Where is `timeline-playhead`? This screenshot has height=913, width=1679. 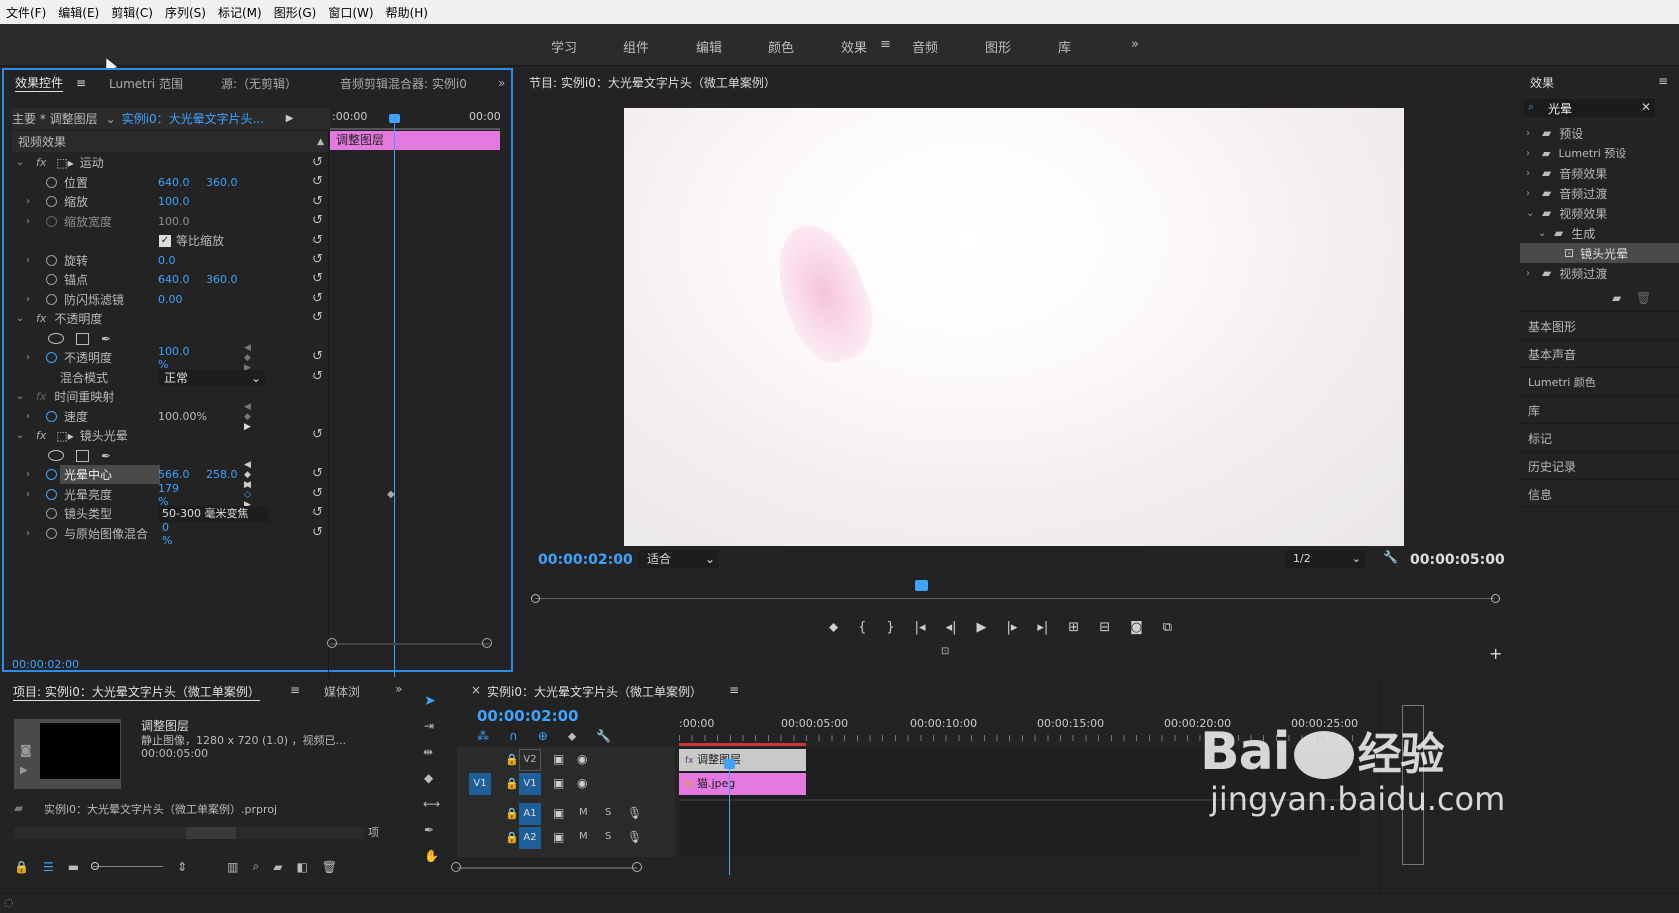 timeline-playhead is located at coordinates (729, 764).